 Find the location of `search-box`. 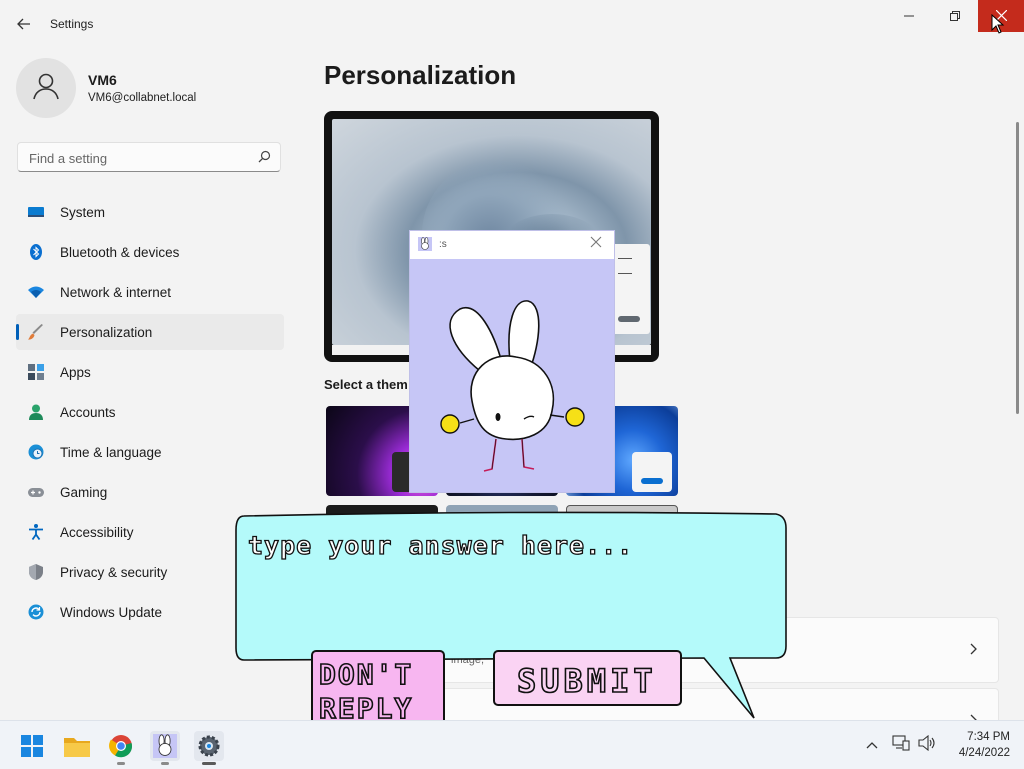

search-box is located at coordinates (149, 157).